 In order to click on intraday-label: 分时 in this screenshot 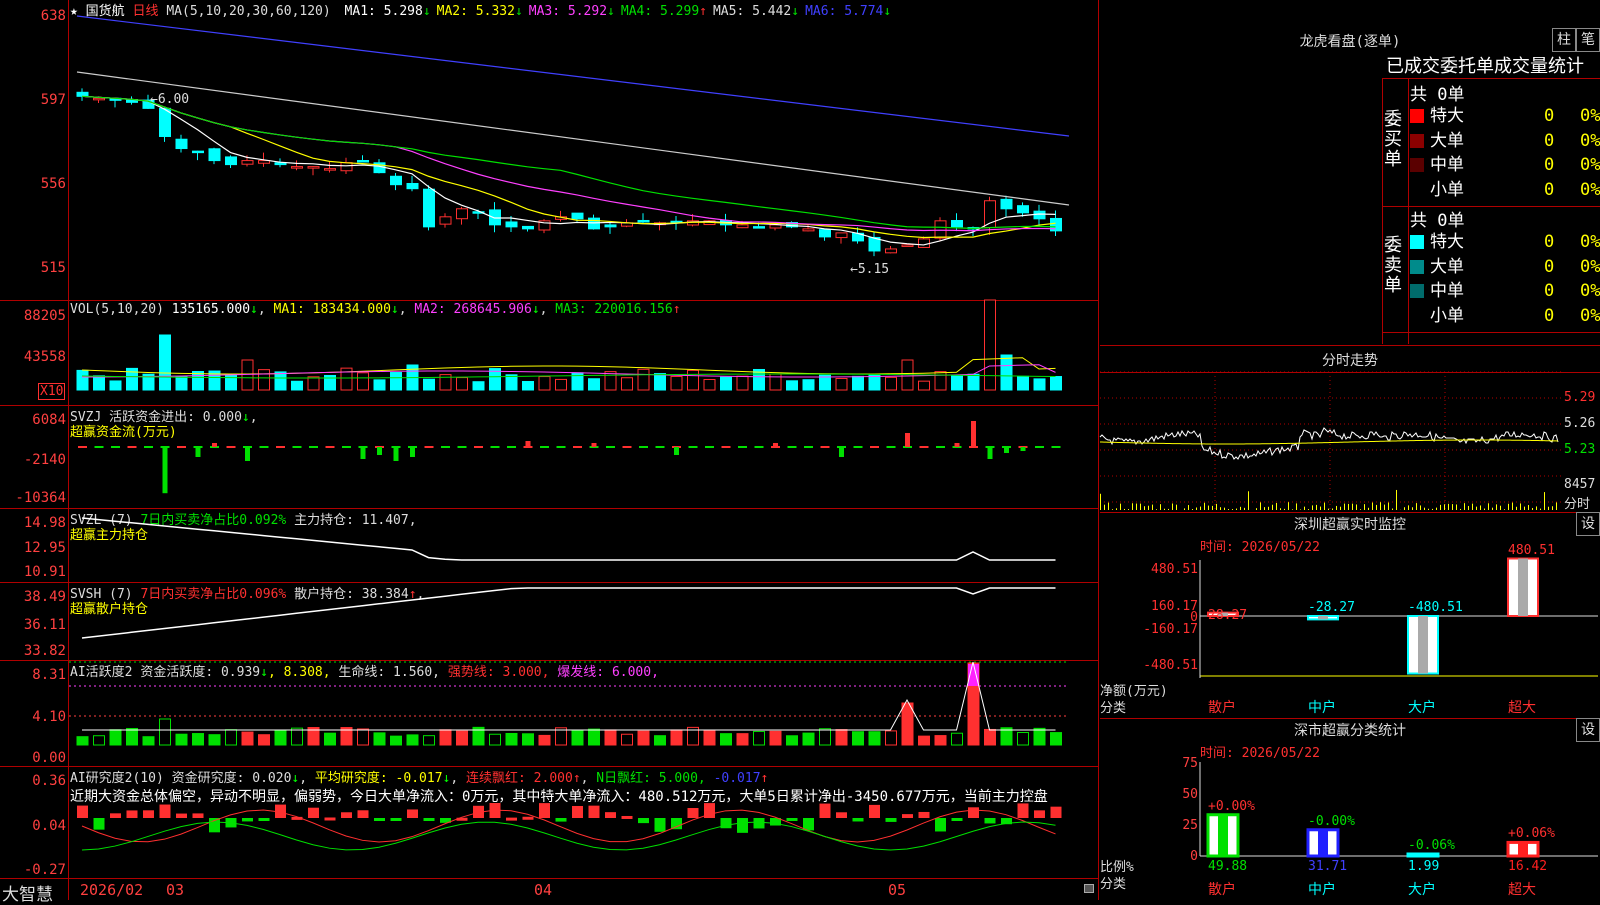, I will do `click(1577, 502)`.